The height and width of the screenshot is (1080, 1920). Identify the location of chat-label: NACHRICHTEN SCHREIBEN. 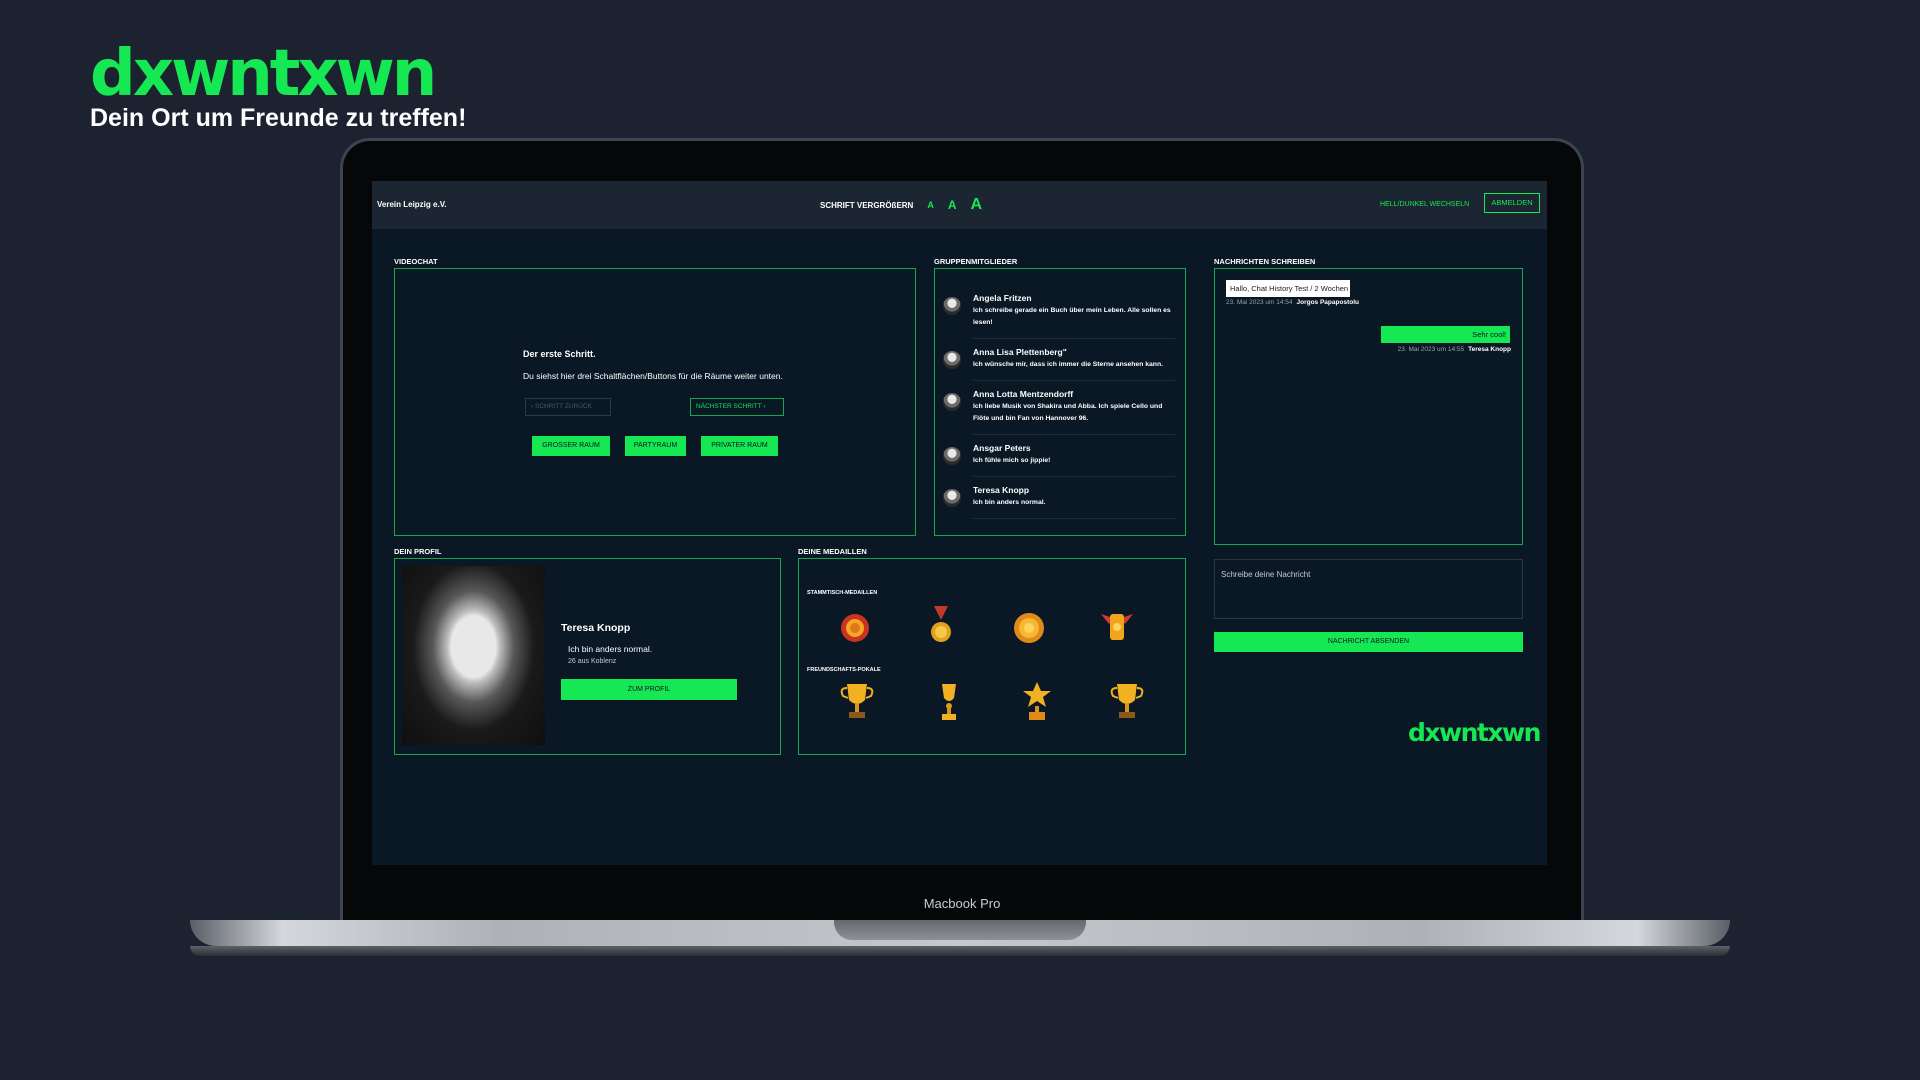
(1265, 261).